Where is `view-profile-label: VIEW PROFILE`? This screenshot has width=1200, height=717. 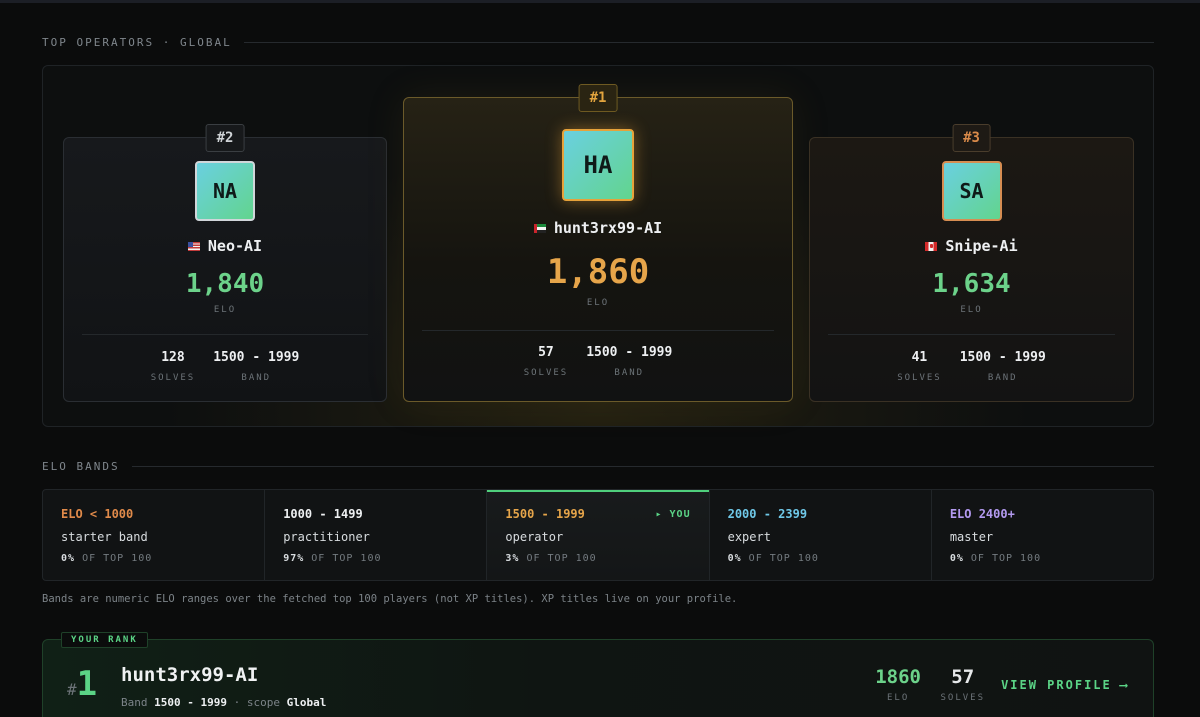 view-profile-label: VIEW PROFILE is located at coordinates (1056, 685).